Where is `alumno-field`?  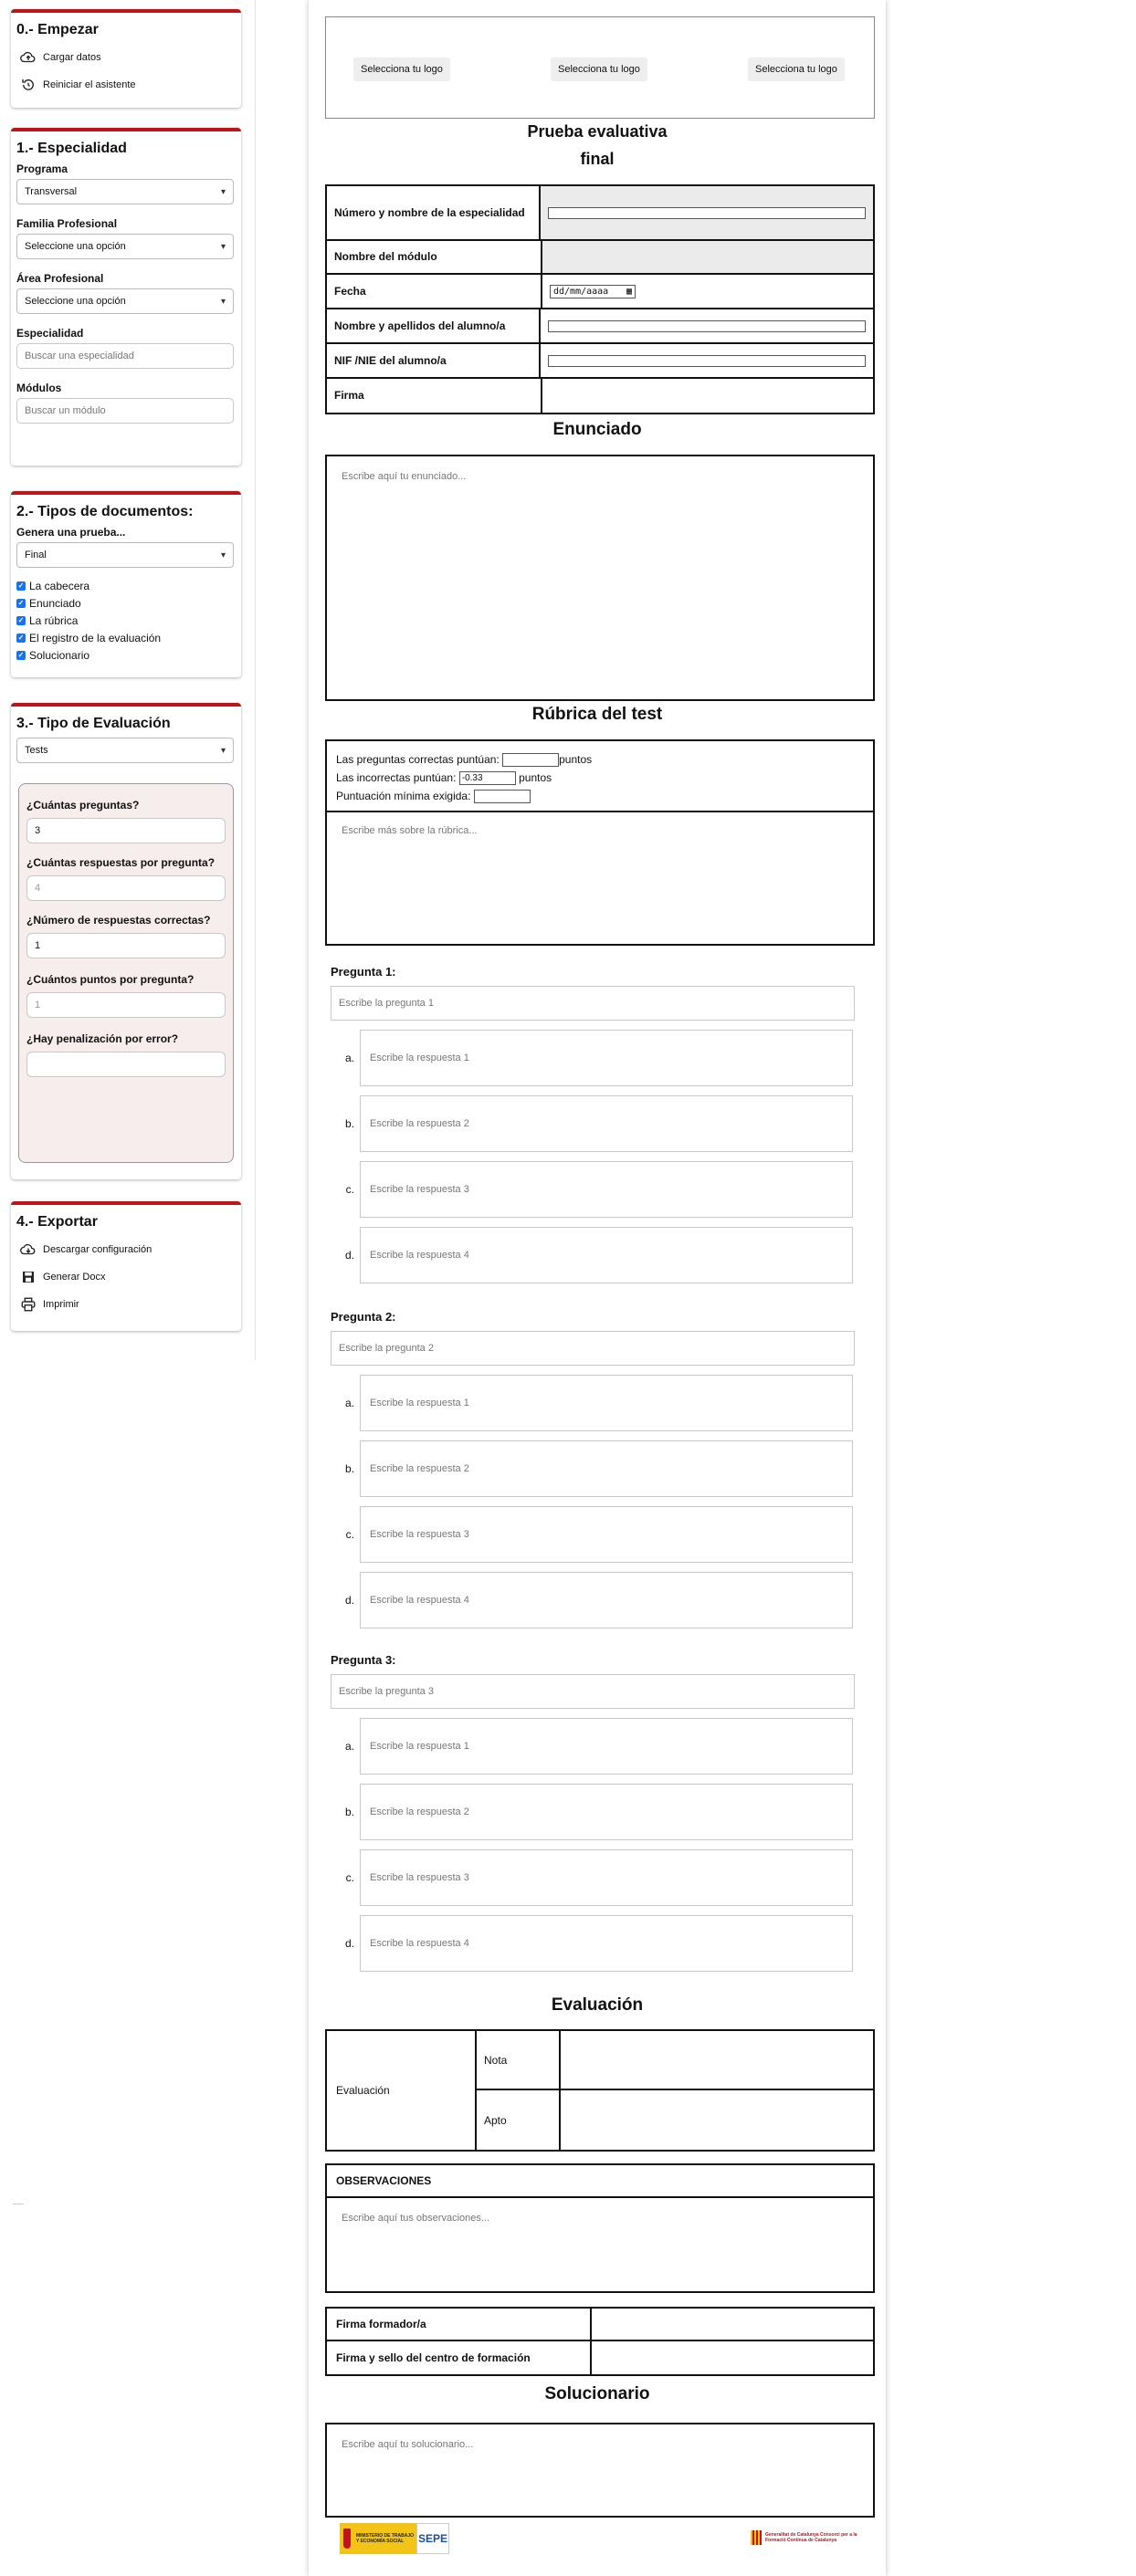 alumno-field is located at coordinates (707, 326).